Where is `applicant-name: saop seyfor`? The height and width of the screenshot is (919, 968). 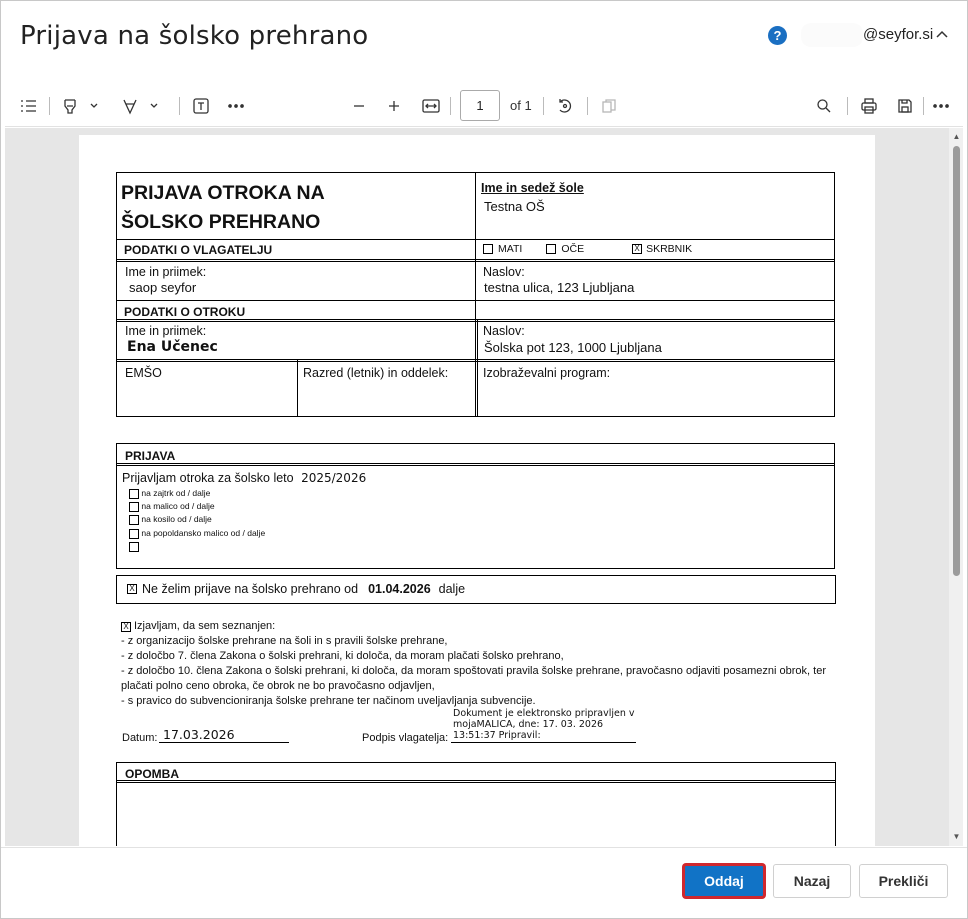
applicant-name: saop seyfor is located at coordinates (163, 287).